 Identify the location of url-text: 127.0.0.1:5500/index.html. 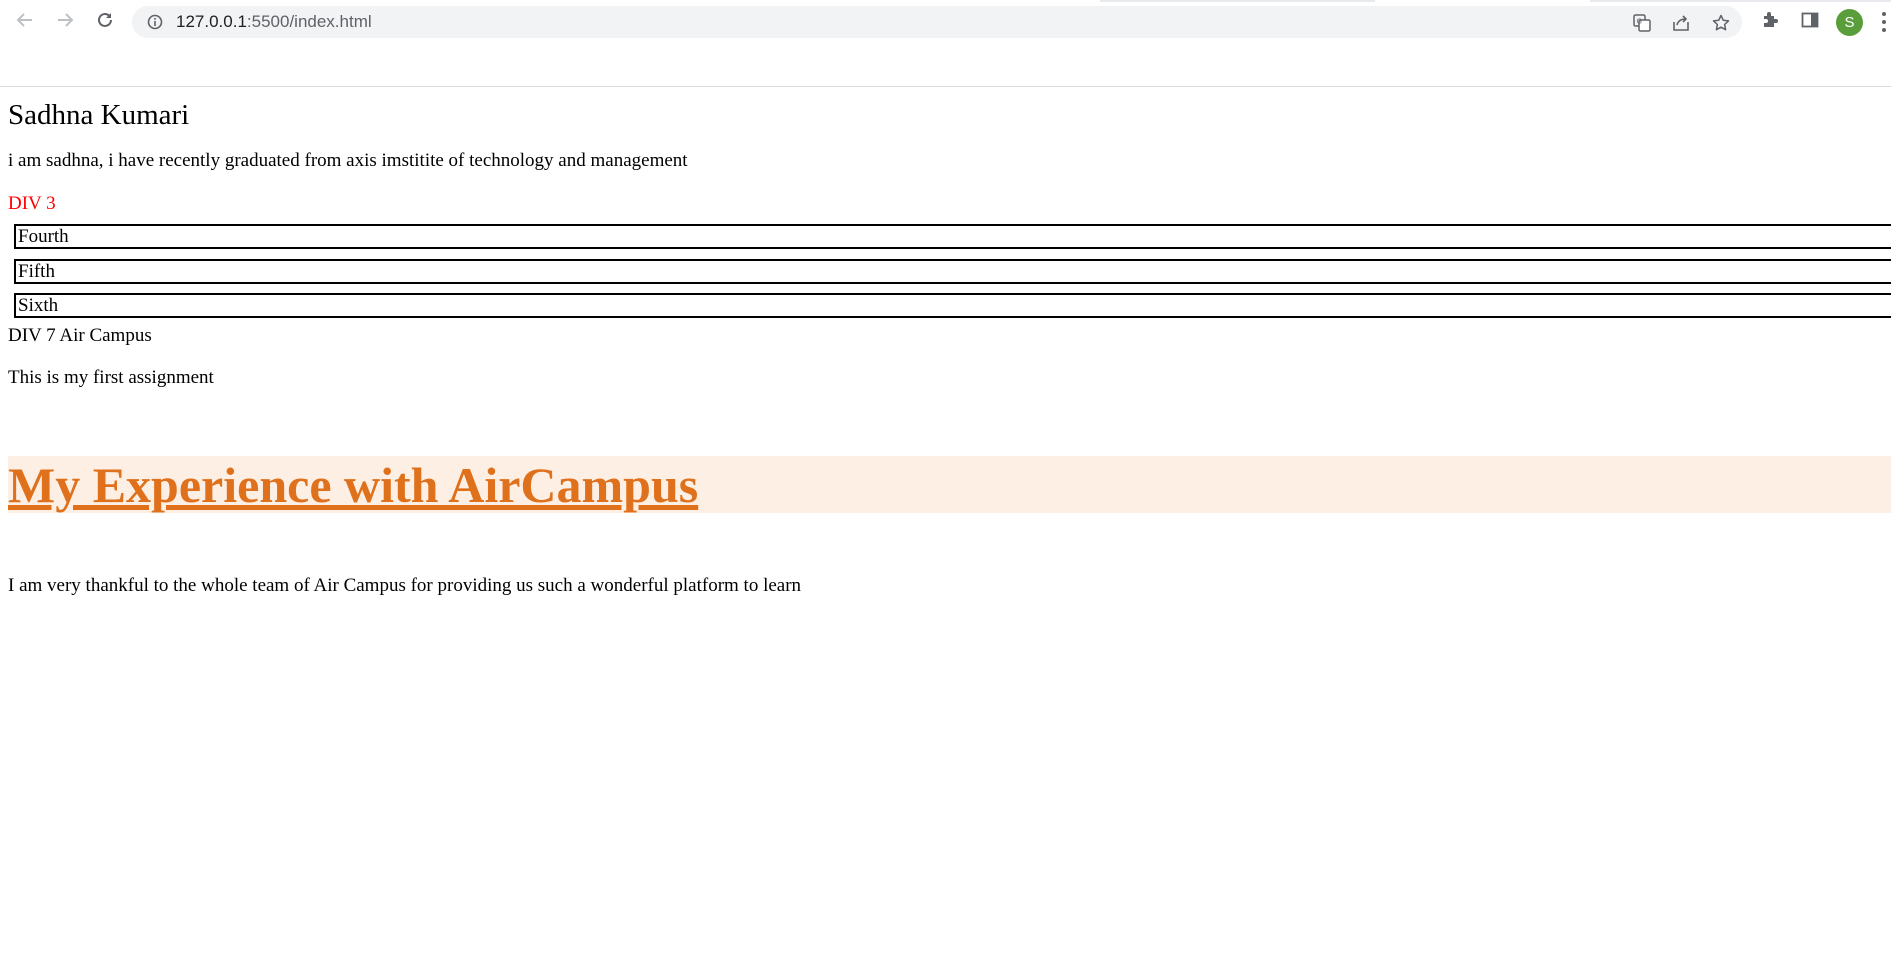
(274, 22).